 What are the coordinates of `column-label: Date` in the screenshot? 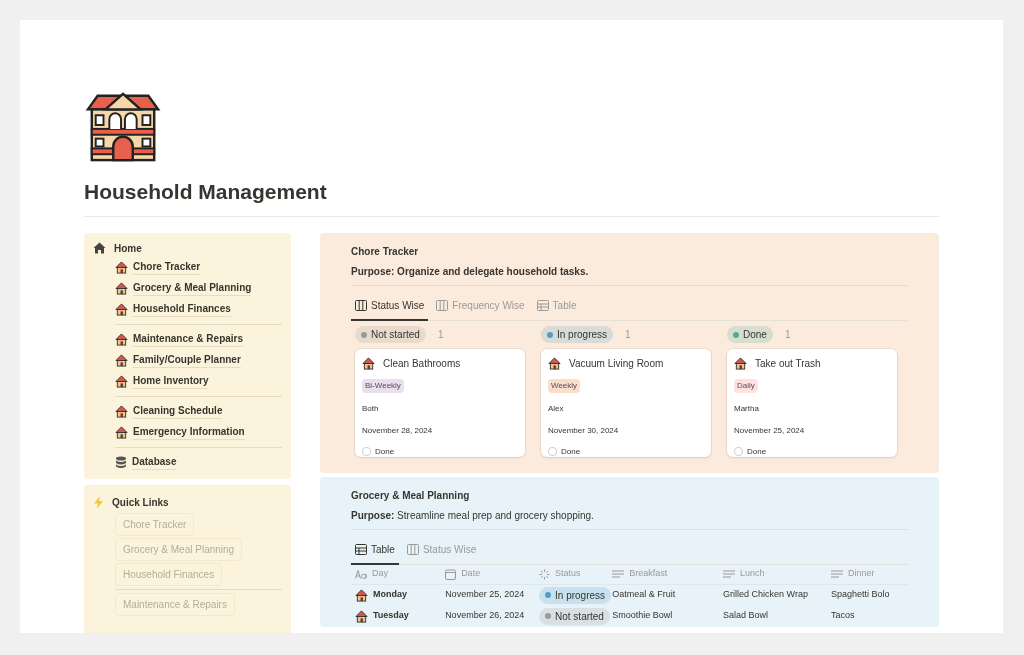 It's located at (471, 574).